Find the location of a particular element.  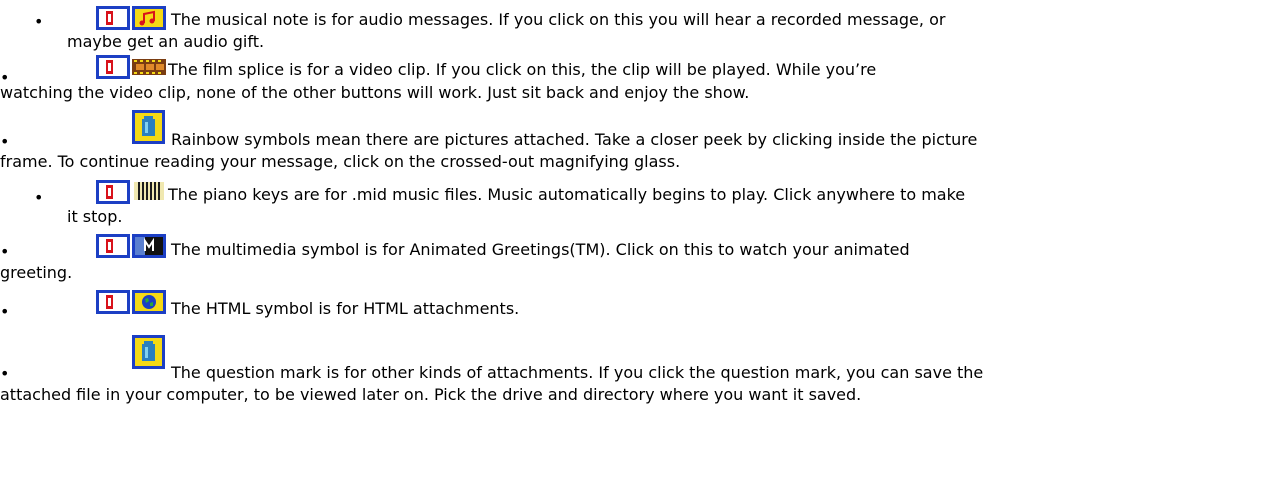

musical-note-icon is located at coordinates (149, 18).